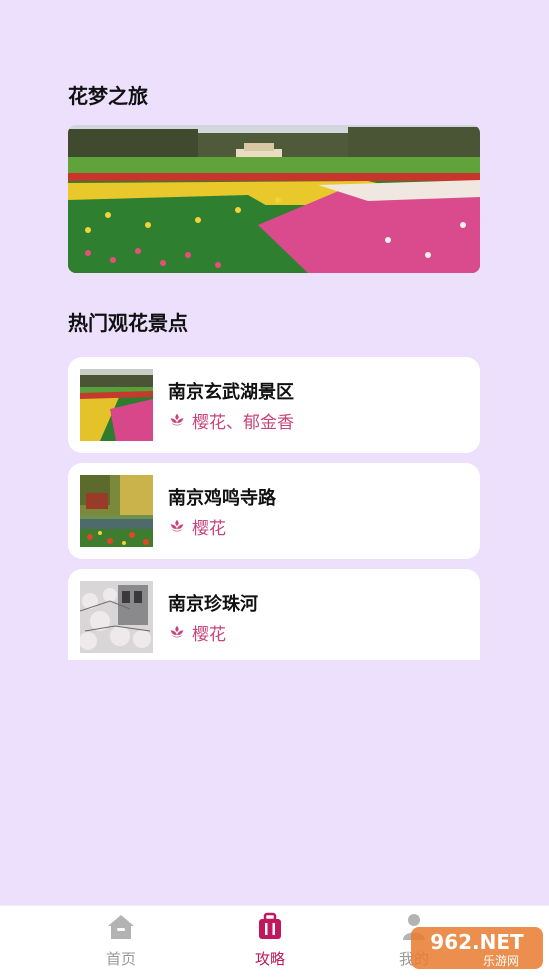 This screenshot has height=978, width=549. Describe the element at coordinates (120, 959) in the screenshot. I see `tab-home-label: 首页` at that location.